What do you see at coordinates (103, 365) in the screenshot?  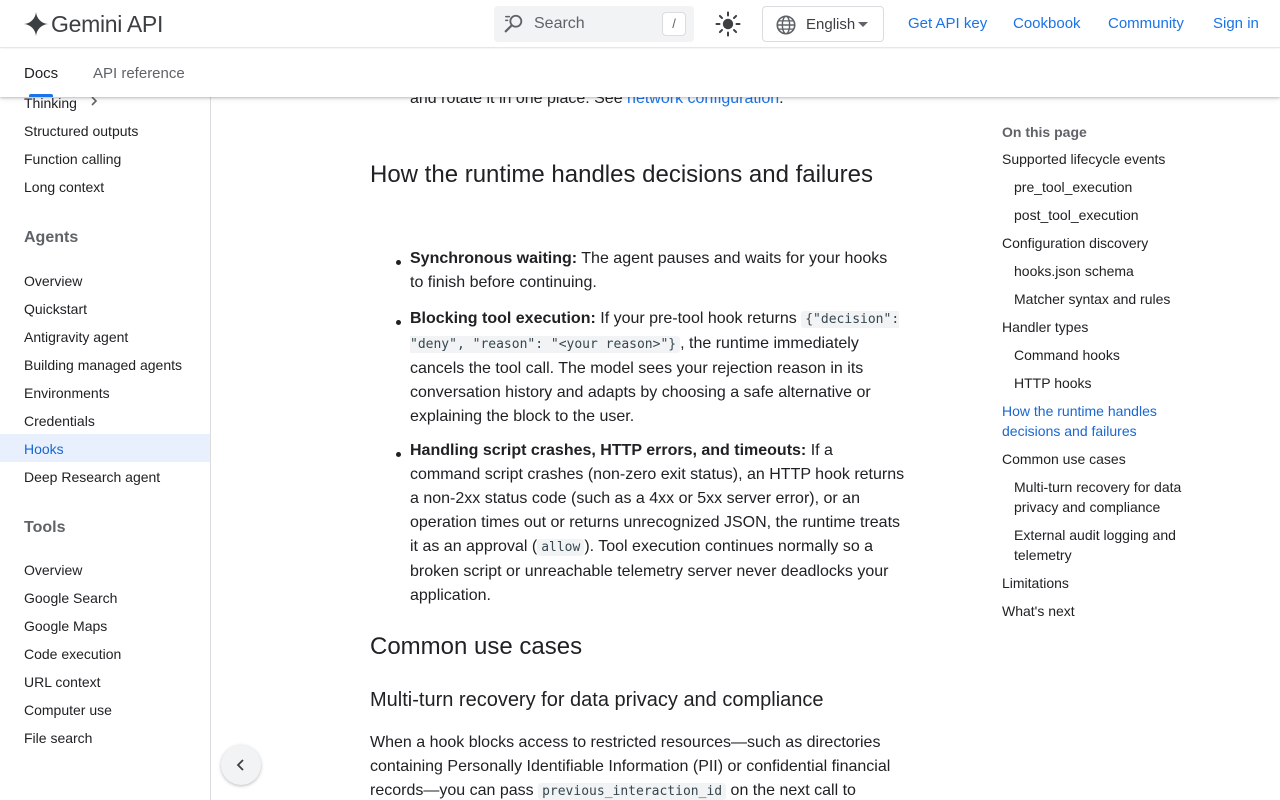 I see `sidebar-item-building-managed-agents: Building managed agents` at bounding box center [103, 365].